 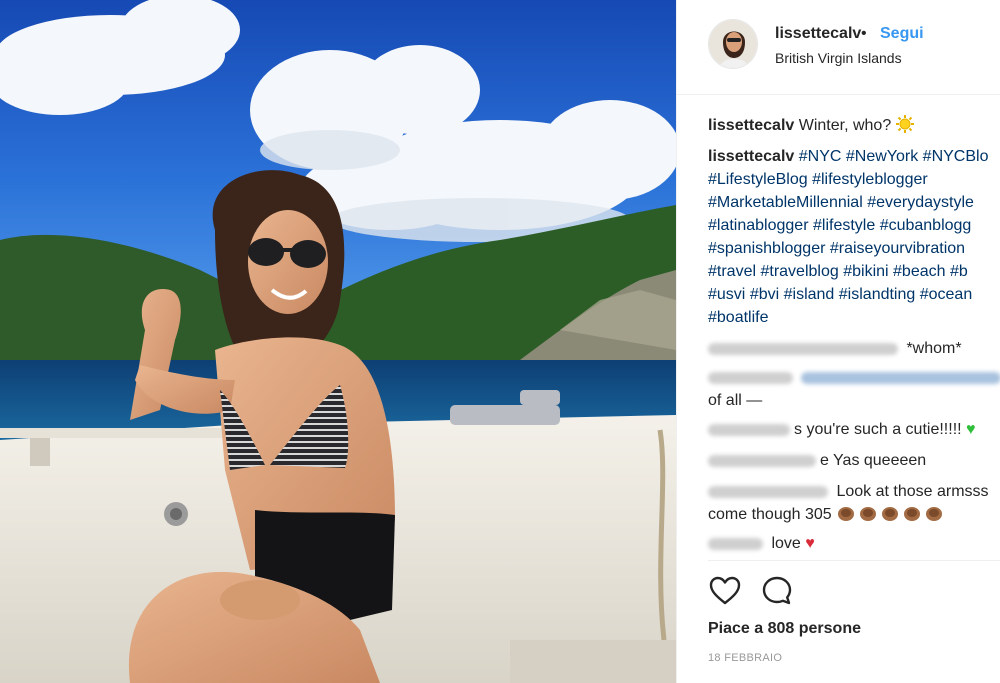 What do you see at coordinates (758, 225) in the screenshot?
I see `hashtag-link: #latinablogger` at bounding box center [758, 225].